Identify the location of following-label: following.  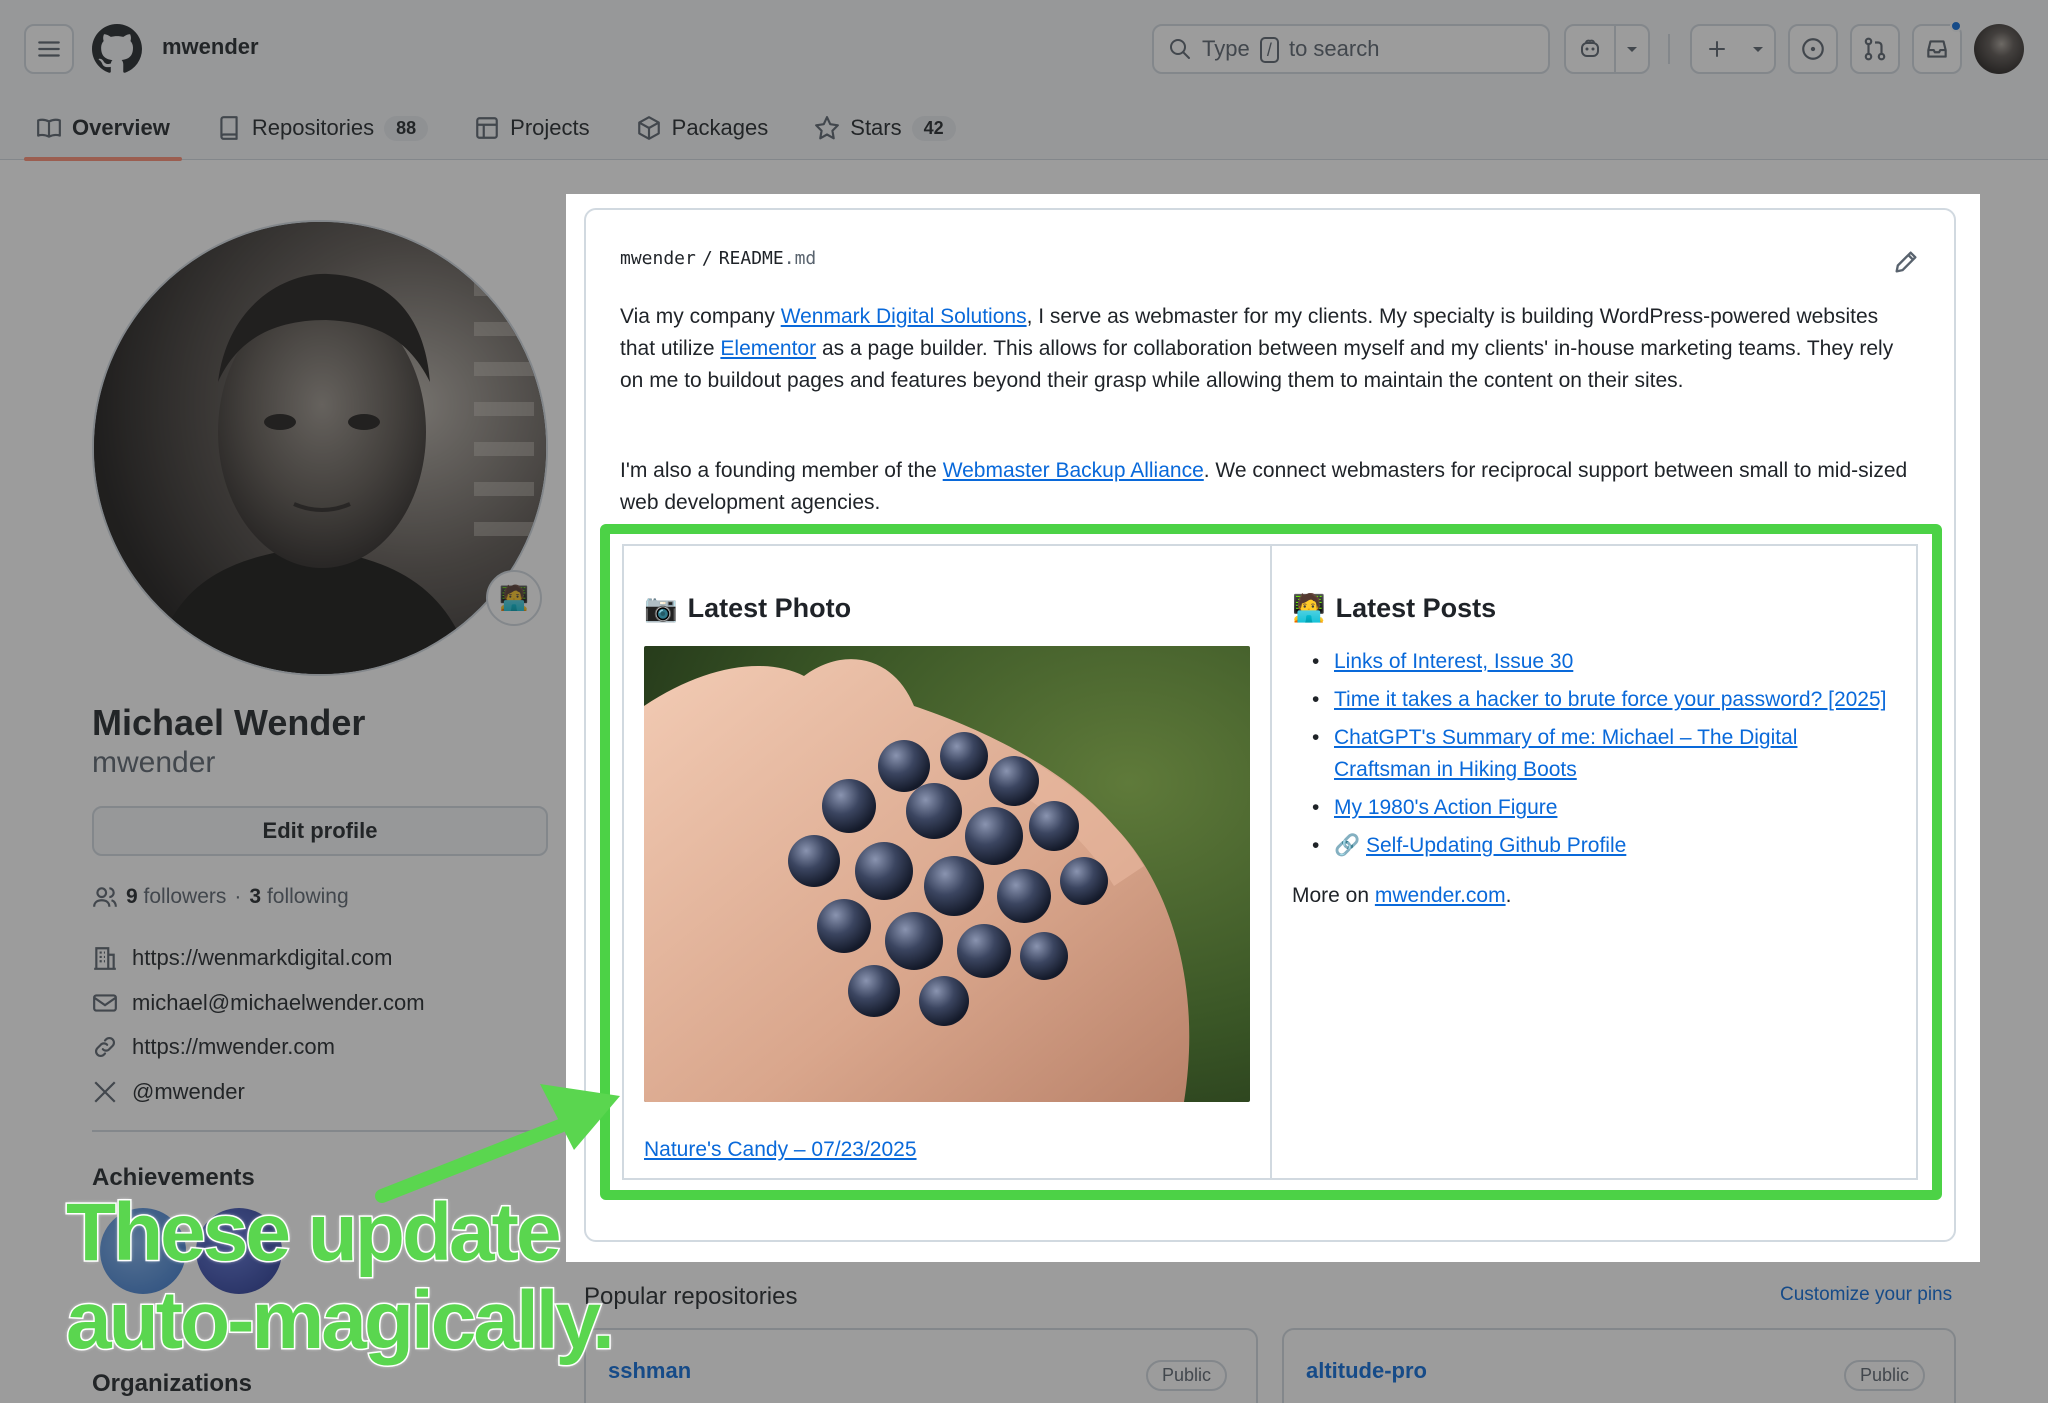
(307, 896).